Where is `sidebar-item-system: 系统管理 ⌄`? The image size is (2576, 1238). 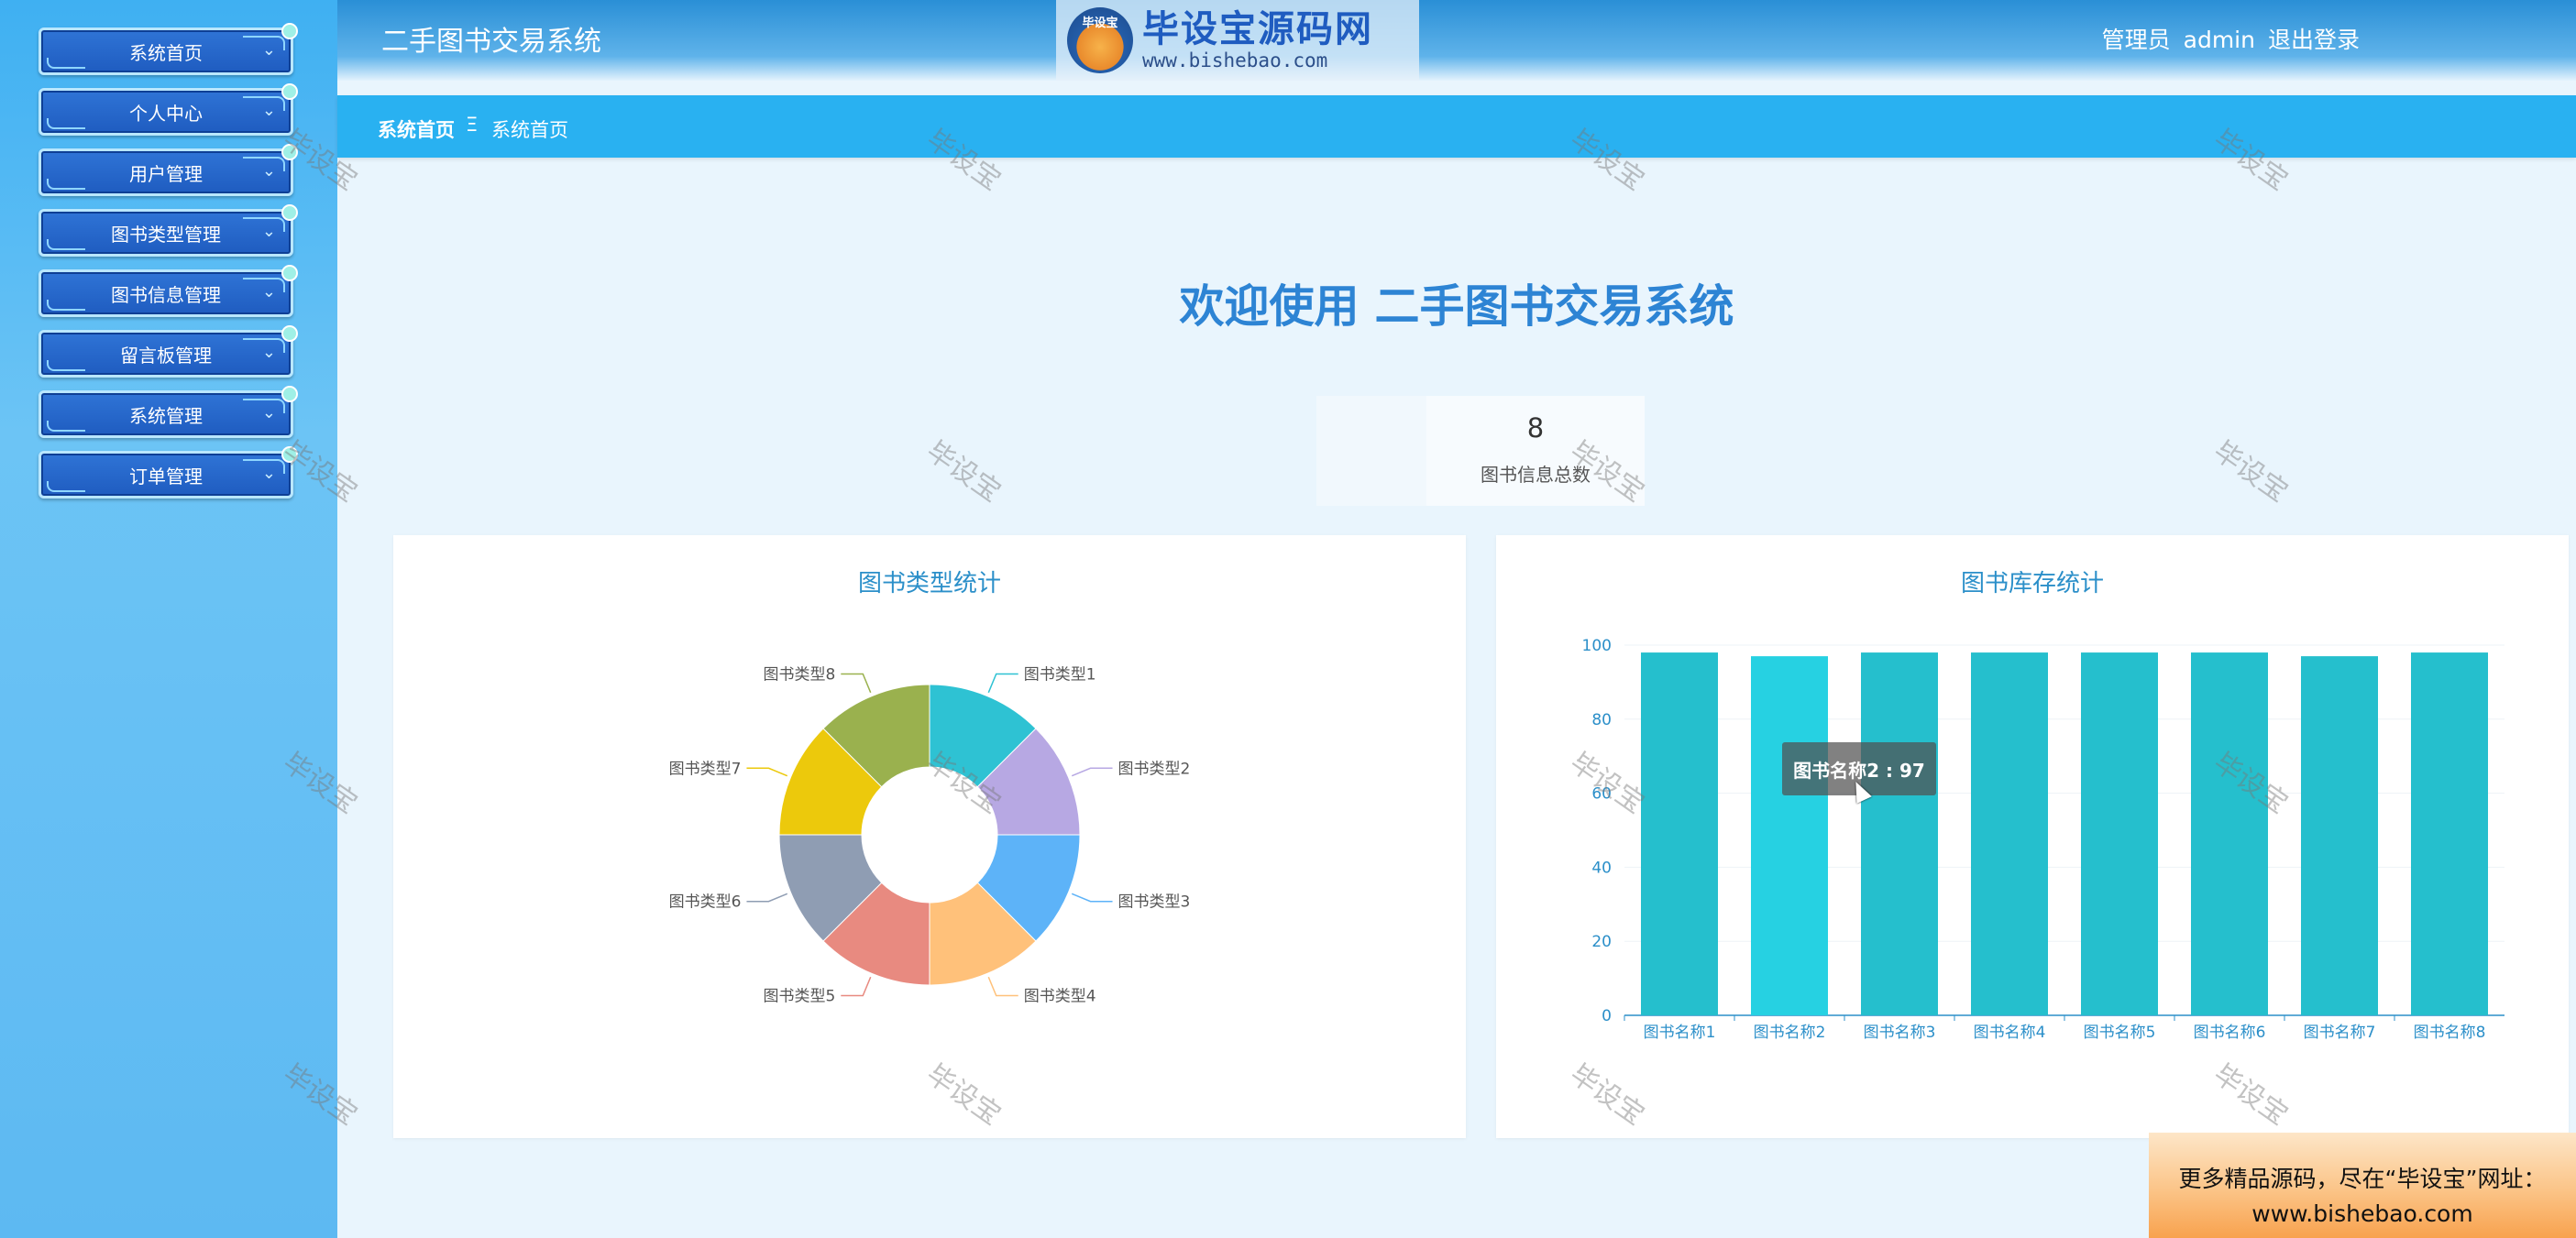 sidebar-item-system: 系统管理 ⌄ is located at coordinates (168, 412).